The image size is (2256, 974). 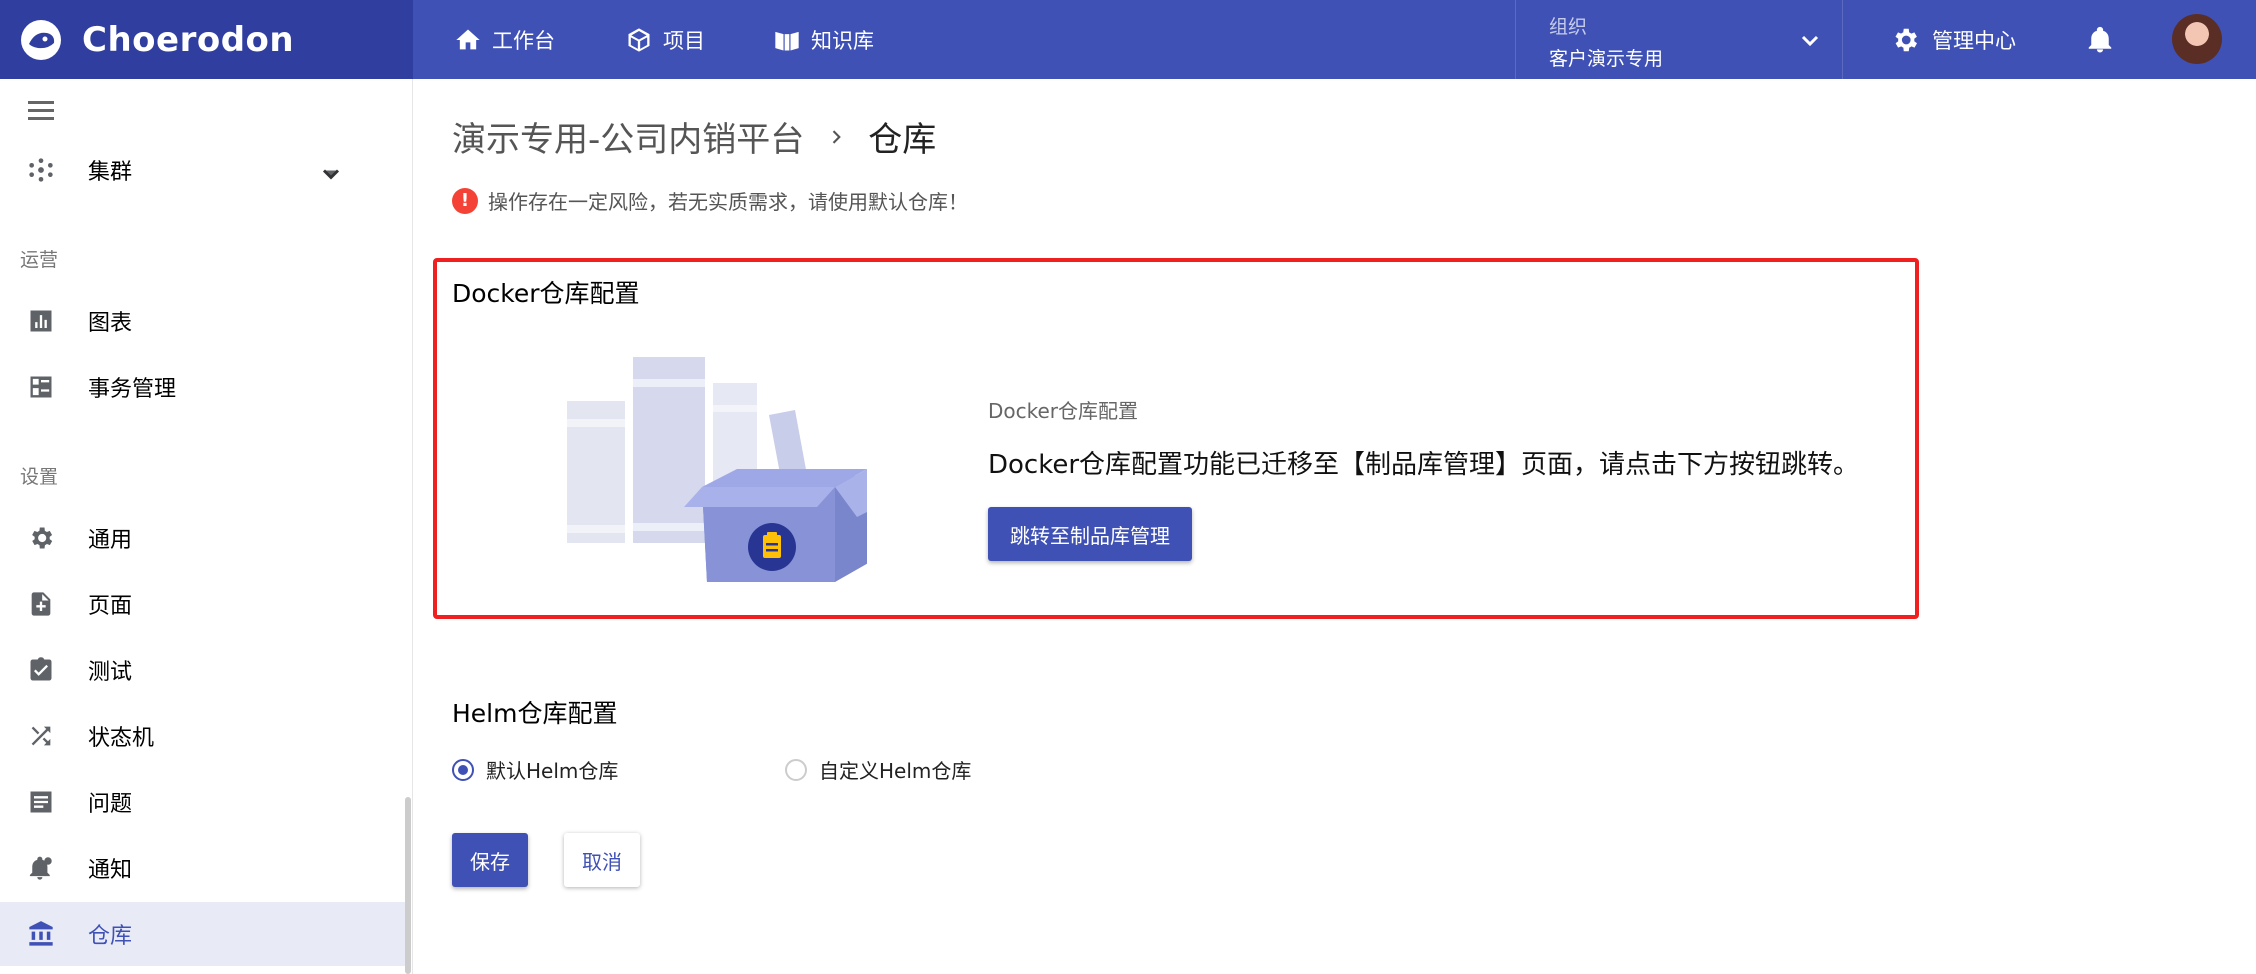 What do you see at coordinates (188, 39) in the screenshot?
I see `brand-name: Choerodon` at bounding box center [188, 39].